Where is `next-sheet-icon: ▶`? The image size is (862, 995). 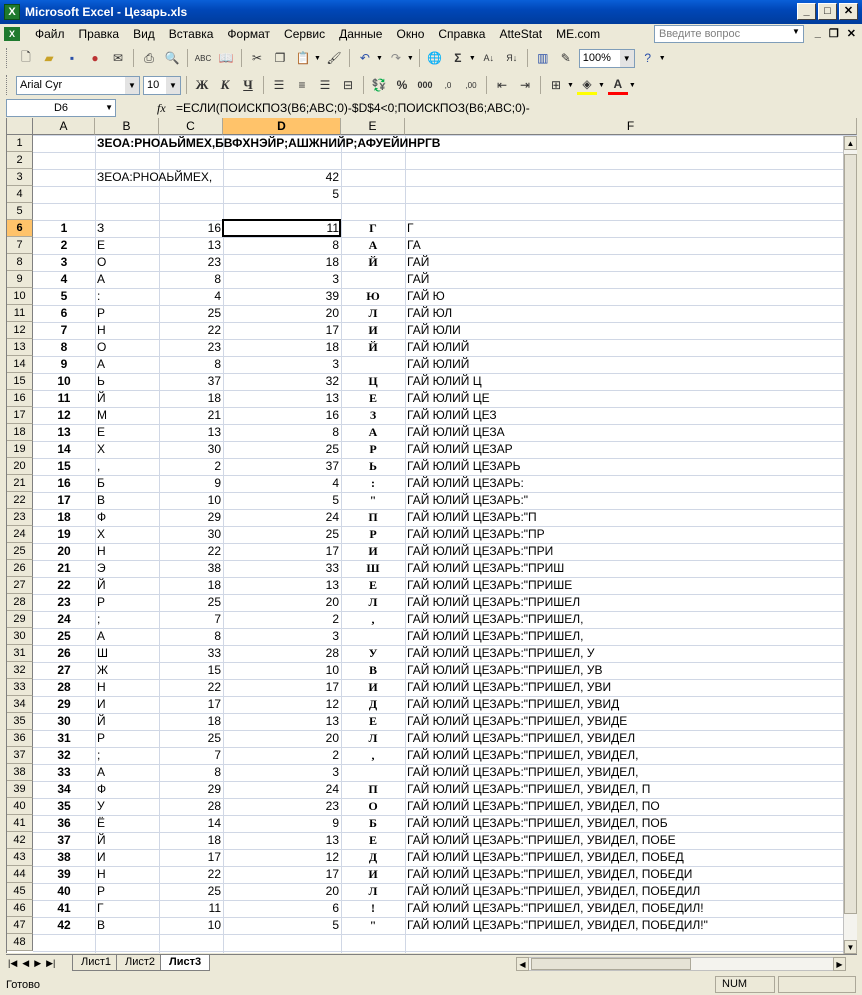
next-sheet-icon: ▶ is located at coordinates (37, 963).